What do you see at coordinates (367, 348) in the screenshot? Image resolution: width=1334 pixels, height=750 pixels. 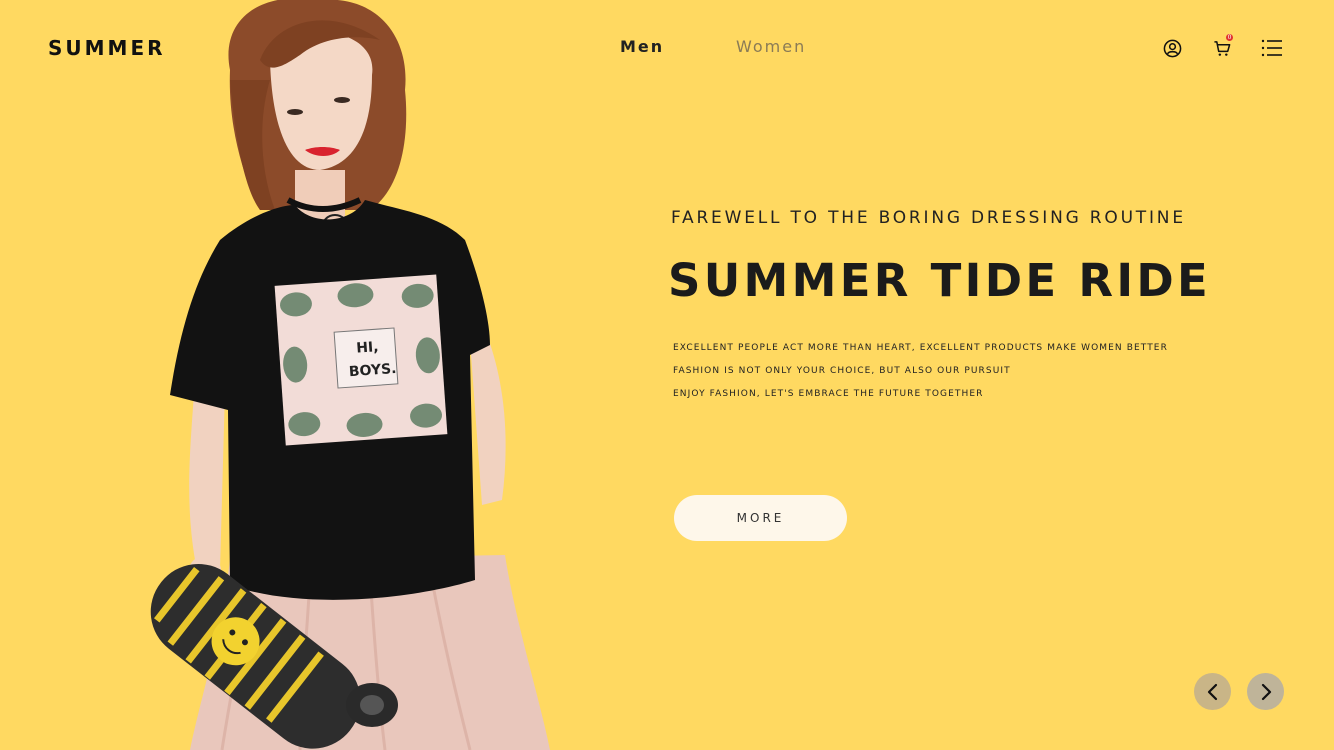 I see `tshirt-print-line-1: HI,` at bounding box center [367, 348].